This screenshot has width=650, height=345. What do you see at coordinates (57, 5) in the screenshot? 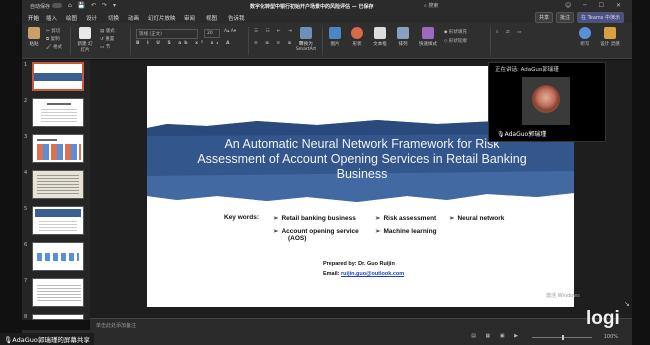
I see `autosave-toggle` at bounding box center [57, 5].